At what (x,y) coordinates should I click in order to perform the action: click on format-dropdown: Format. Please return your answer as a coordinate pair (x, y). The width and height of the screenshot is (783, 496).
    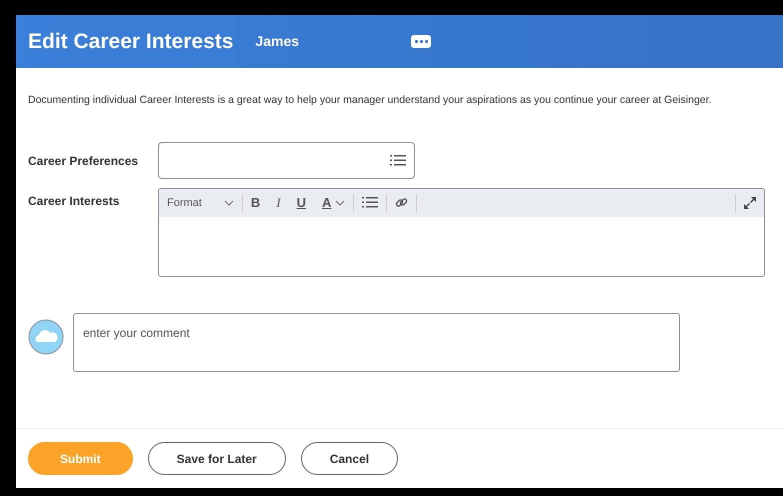
    Looking at the image, I should click on (204, 202).